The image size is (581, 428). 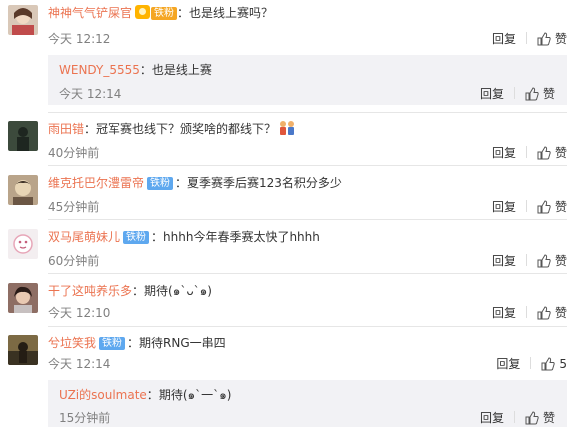 I want to click on comment-text: 期待(๑`ᴗ`๑), so click(x=178, y=291).